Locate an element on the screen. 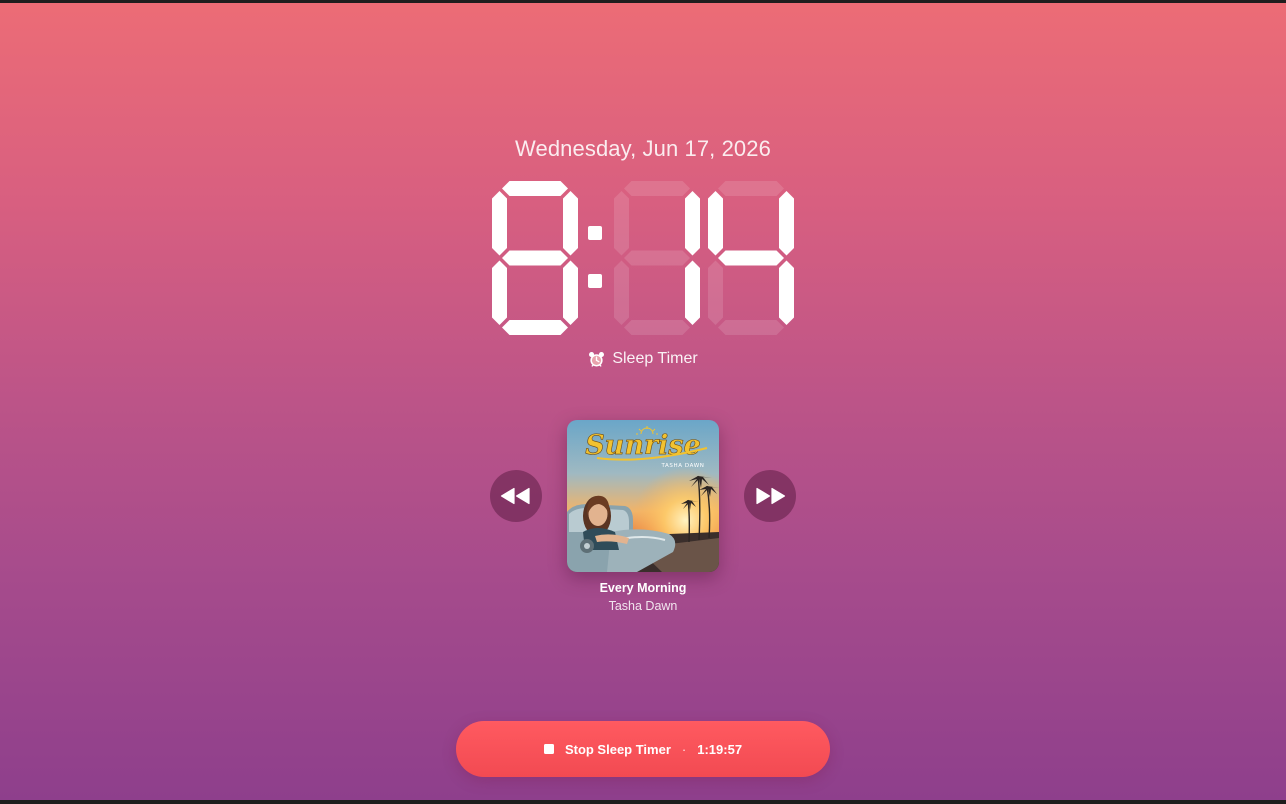  segment-g-off is located at coordinates (657, 258).